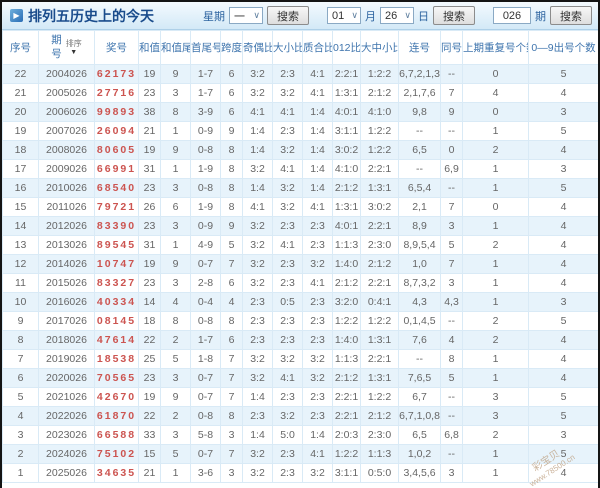 This screenshot has width=600, height=488. Describe the element at coordinates (116, 93) in the screenshot. I see `cell-prize: 27716` at that location.